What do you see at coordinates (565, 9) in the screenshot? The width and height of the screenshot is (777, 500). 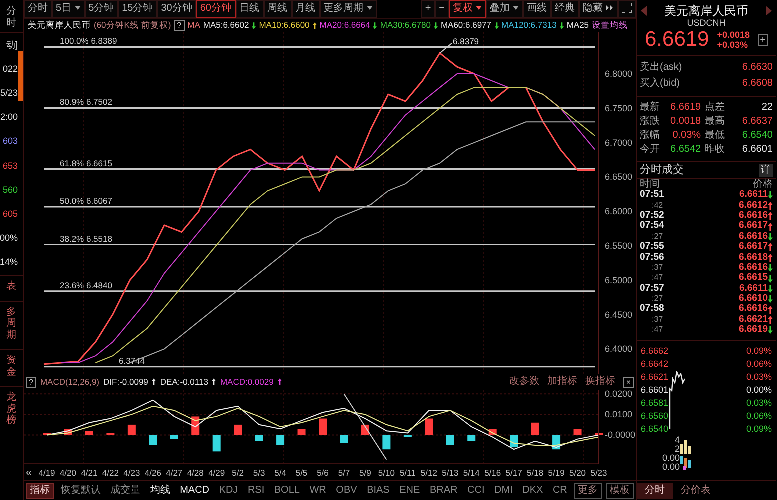 I see `toolbar-button: 经典` at bounding box center [565, 9].